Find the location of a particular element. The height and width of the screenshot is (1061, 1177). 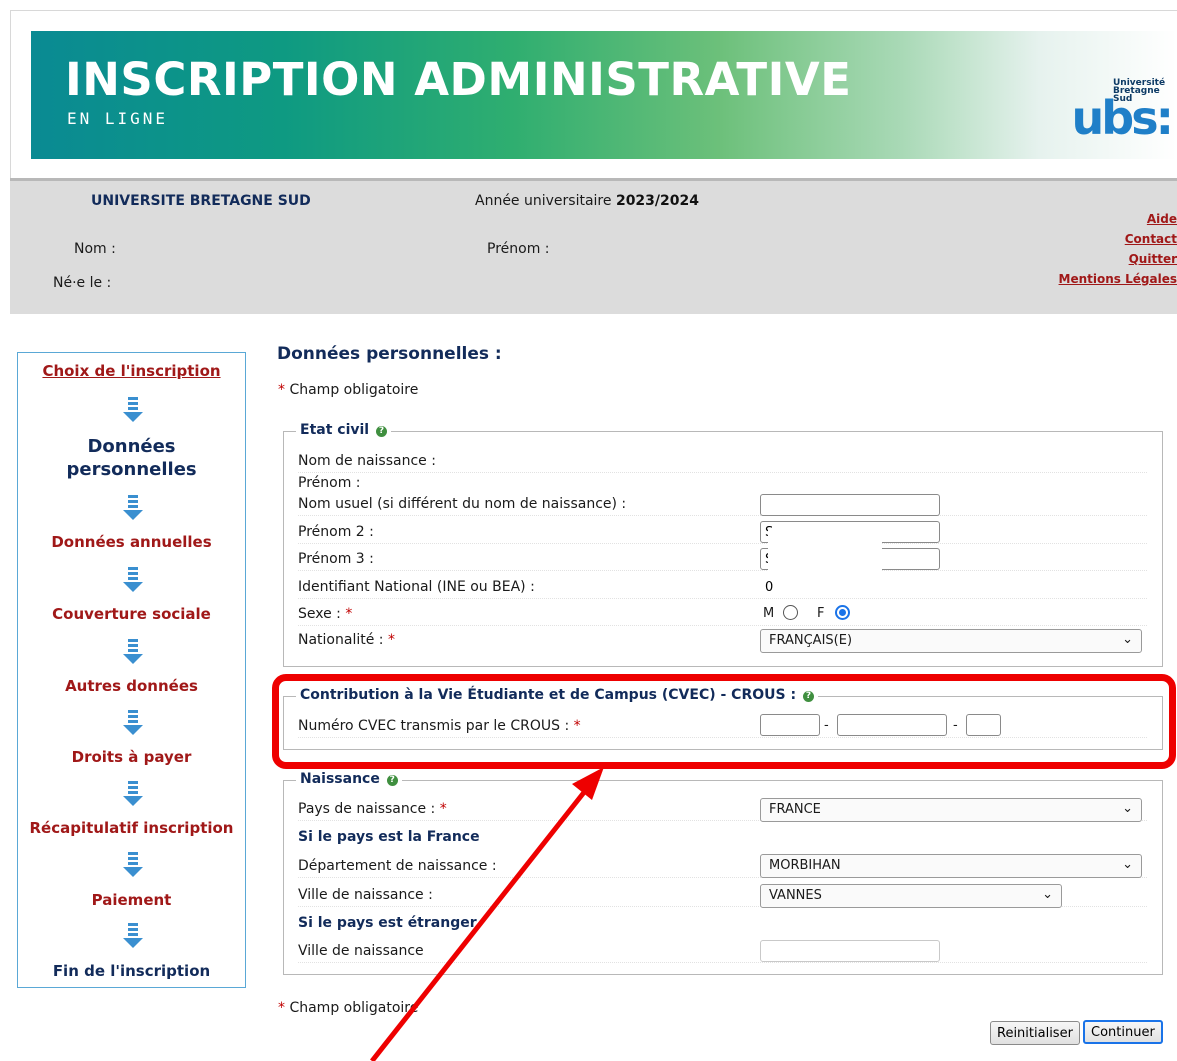

row-nom-naissance: Nom de naissance : is located at coordinates (722, 463).